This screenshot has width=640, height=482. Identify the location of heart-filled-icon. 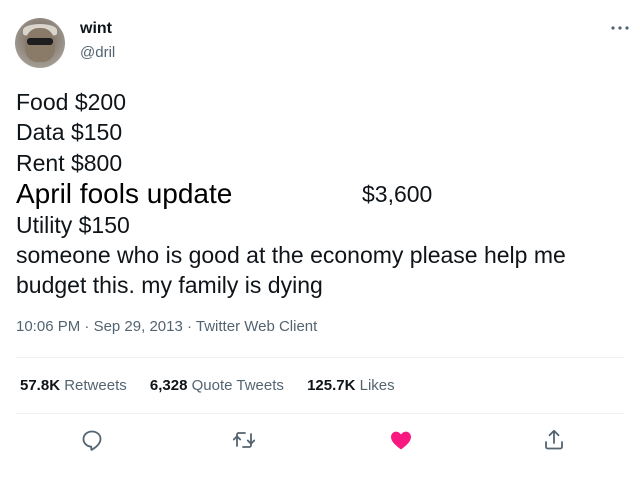
(401, 440).